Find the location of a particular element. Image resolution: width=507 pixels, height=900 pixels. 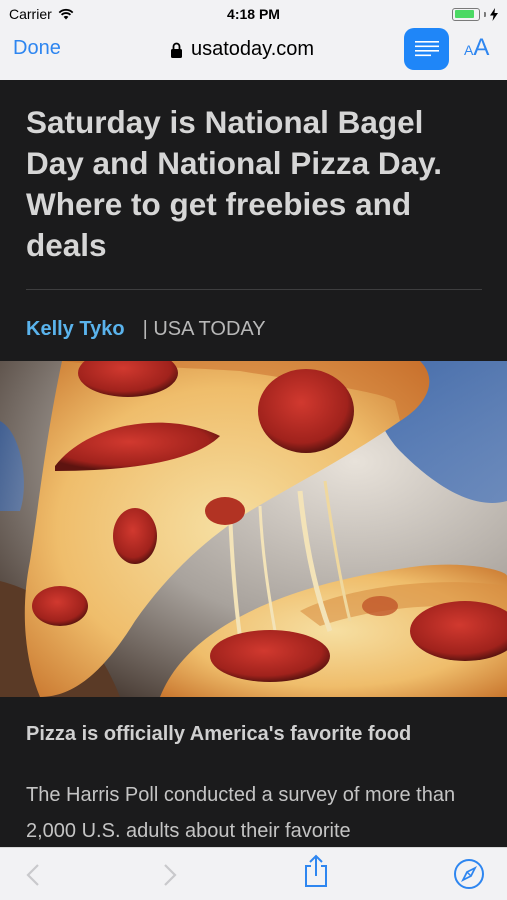

compass-icon is located at coordinates (469, 874).